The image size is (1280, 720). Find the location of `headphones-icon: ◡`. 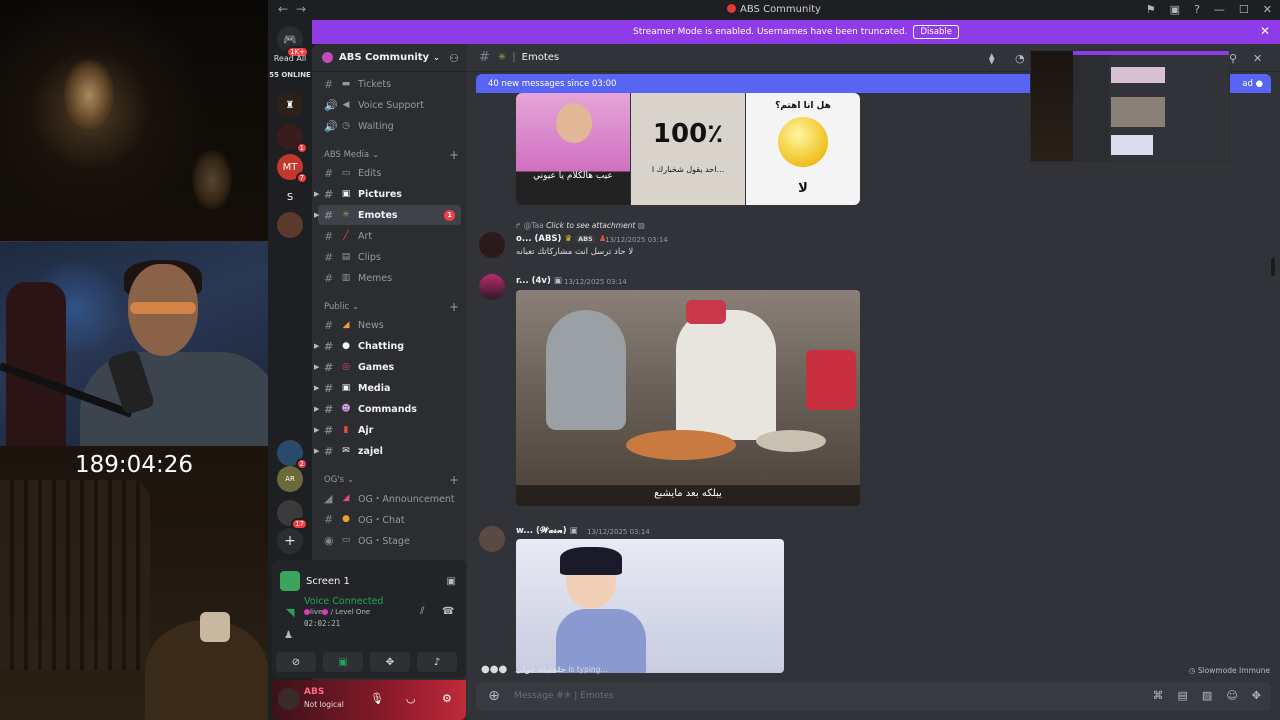

headphones-icon: ◡ is located at coordinates (411, 698).